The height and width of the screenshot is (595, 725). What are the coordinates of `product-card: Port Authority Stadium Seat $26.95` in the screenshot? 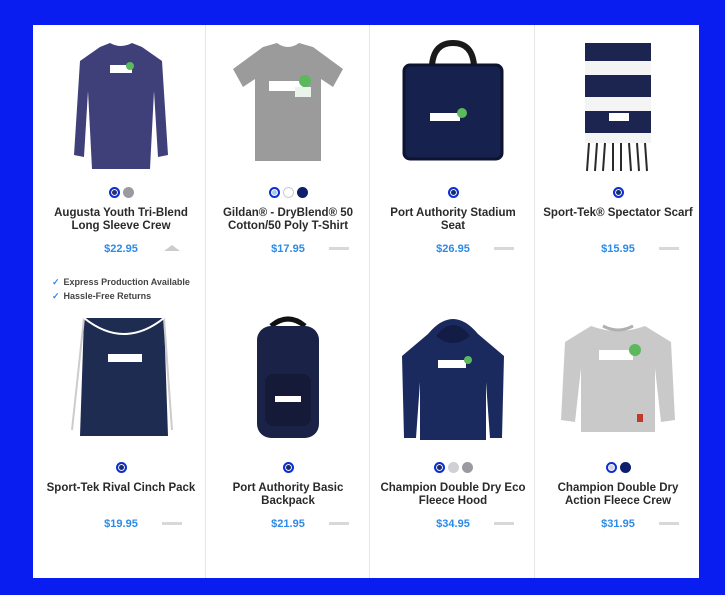 It's located at (453, 163).